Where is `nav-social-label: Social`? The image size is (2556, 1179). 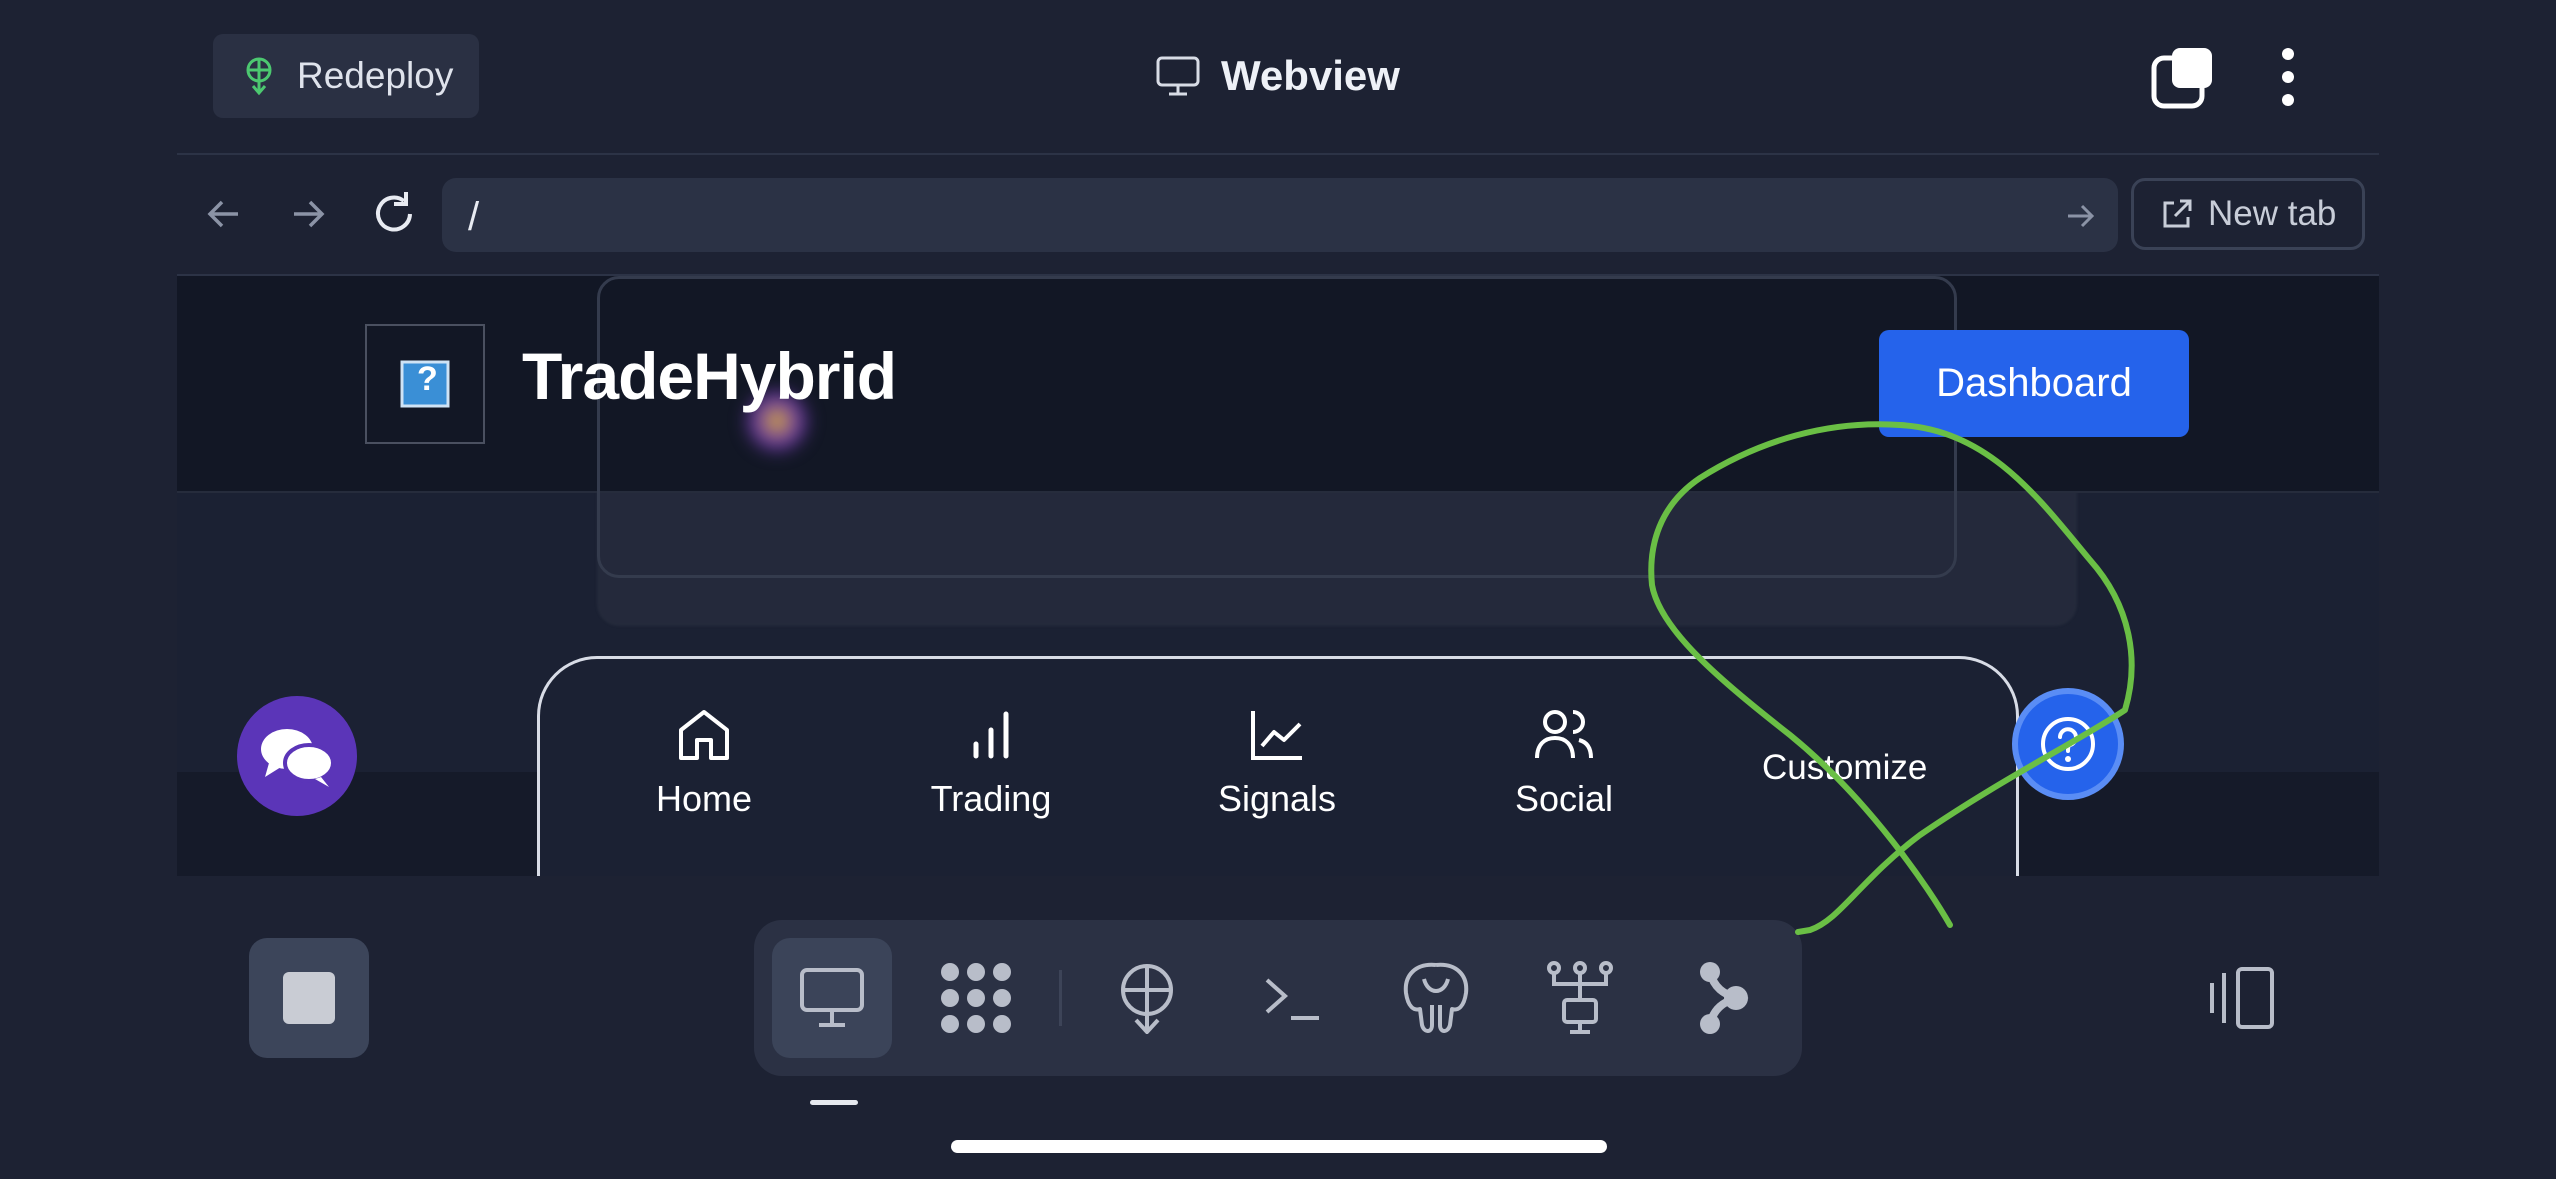 nav-social-label: Social is located at coordinates (1564, 798).